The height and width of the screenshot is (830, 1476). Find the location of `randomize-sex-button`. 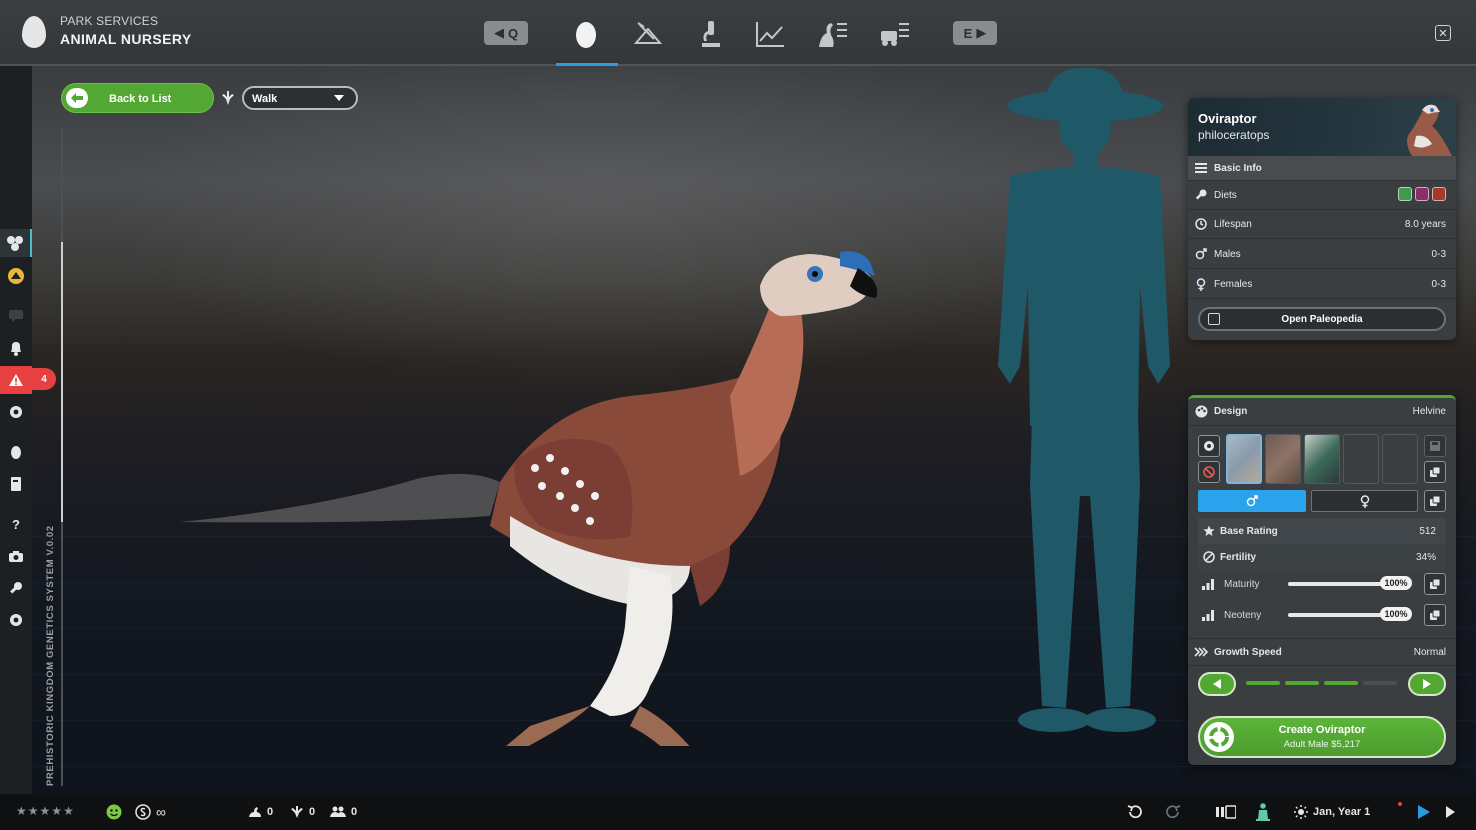

randomize-sex-button is located at coordinates (1435, 501).